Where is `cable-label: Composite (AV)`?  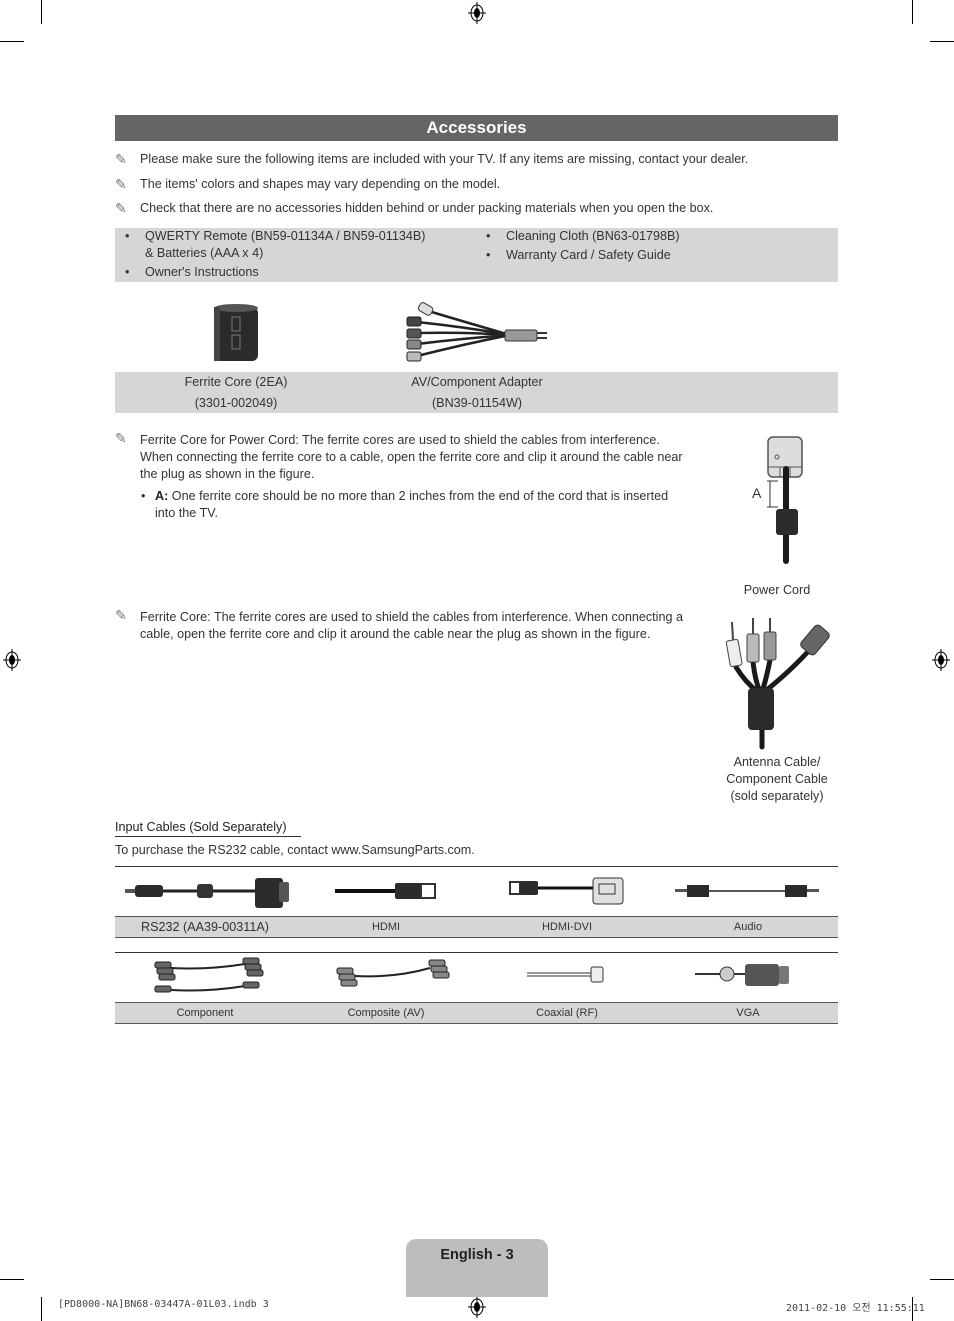 cable-label: Composite (AV) is located at coordinates (386, 1013).